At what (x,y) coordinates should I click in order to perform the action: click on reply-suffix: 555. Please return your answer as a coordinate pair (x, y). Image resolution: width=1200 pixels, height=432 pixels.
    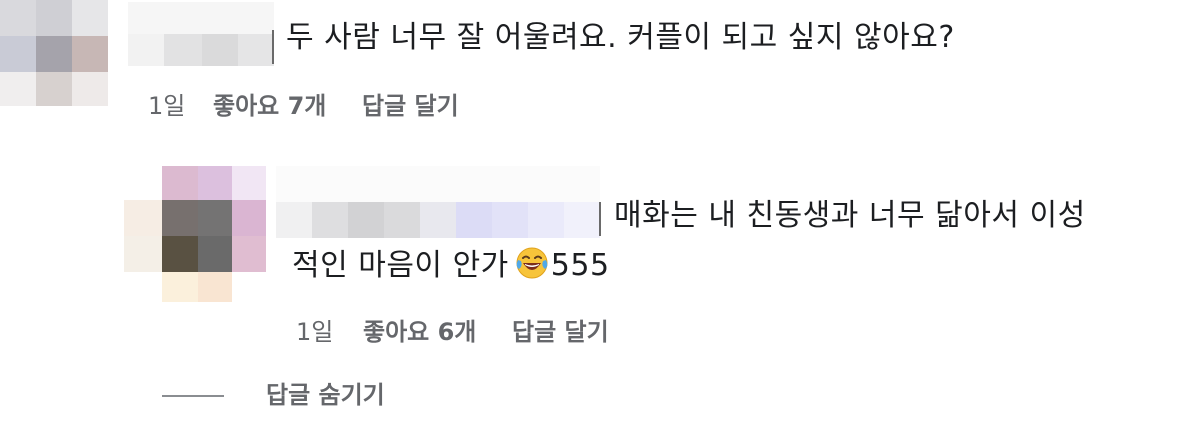
    Looking at the image, I should click on (580, 265).